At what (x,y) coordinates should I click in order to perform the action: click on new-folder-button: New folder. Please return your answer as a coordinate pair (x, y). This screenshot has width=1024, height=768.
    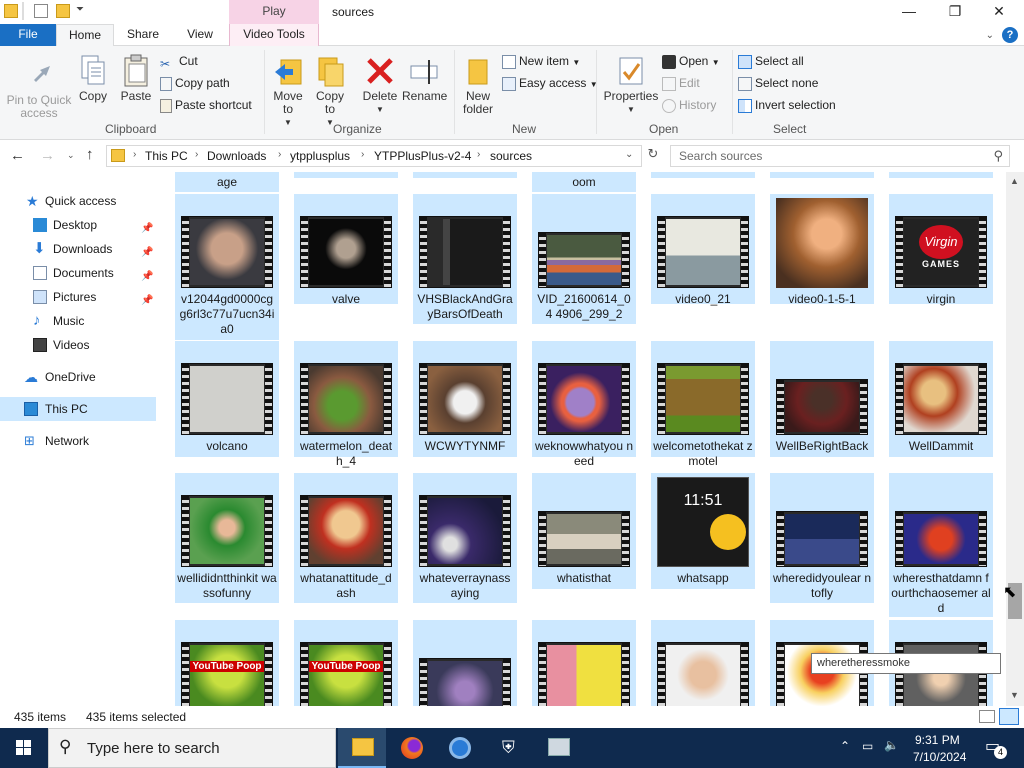
    Looking at the image, I should click on (478, 85).